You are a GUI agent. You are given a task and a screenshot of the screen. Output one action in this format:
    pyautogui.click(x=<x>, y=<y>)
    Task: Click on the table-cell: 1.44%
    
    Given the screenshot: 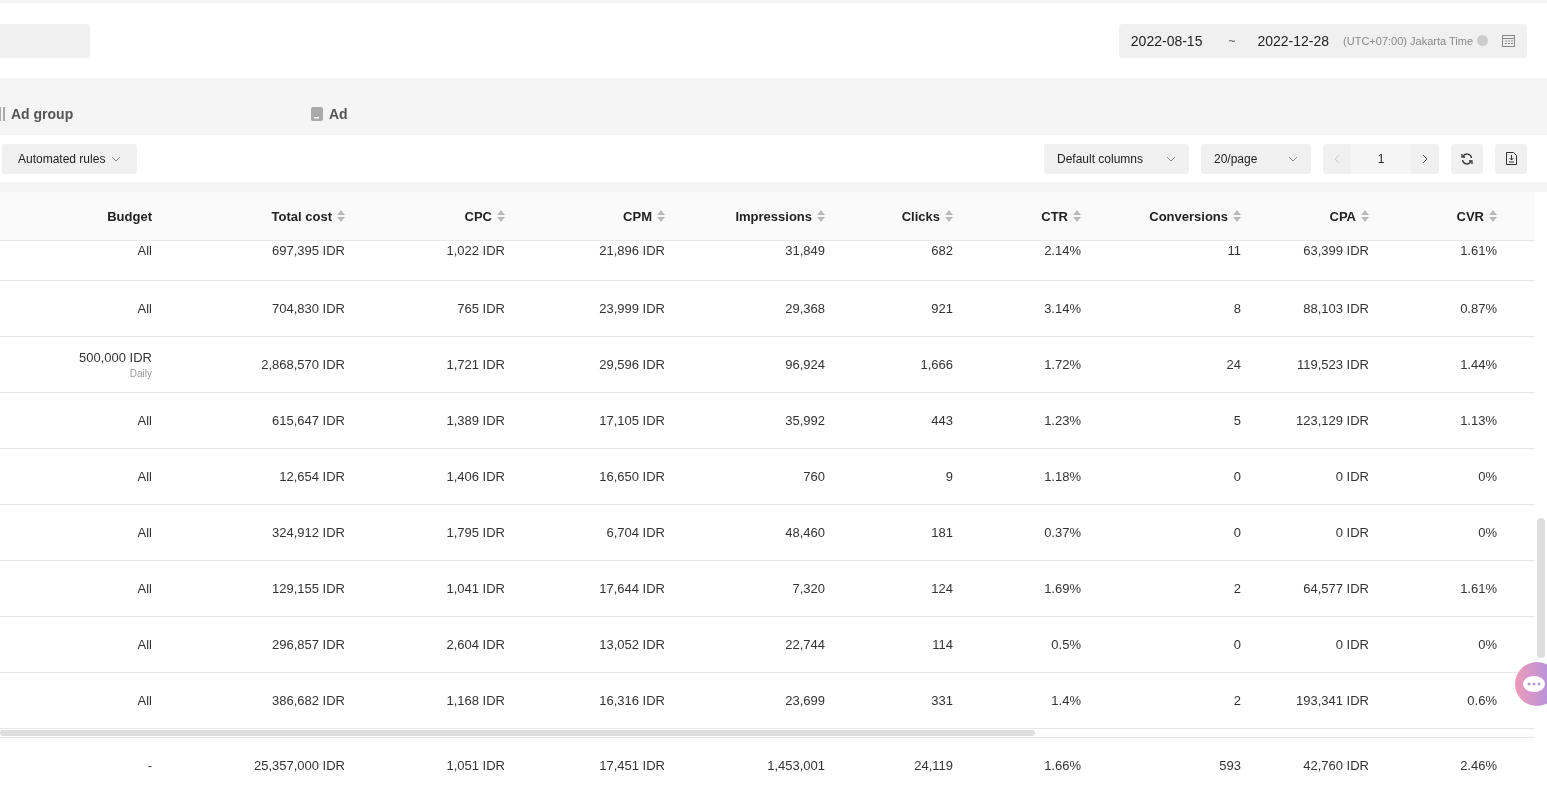 What is the action you would take?
    pyautogui.click(x=1478, y=364)
    